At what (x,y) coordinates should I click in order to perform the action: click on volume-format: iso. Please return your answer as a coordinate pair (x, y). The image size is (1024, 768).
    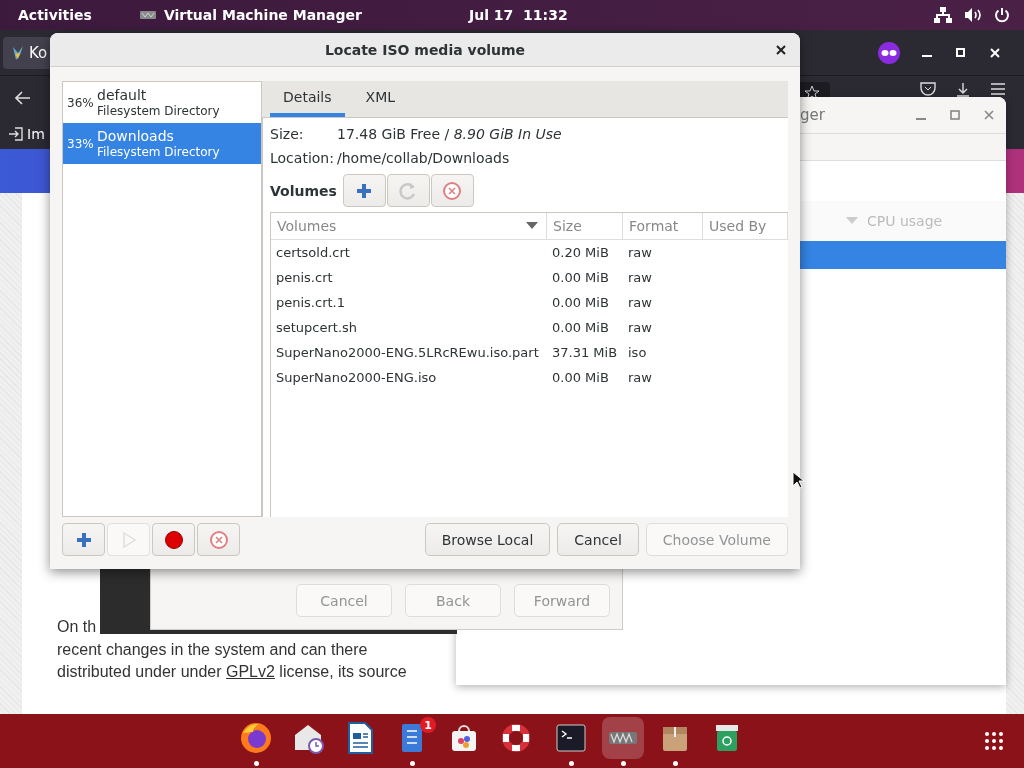
    Looking at the image, I should click on (637, 352).